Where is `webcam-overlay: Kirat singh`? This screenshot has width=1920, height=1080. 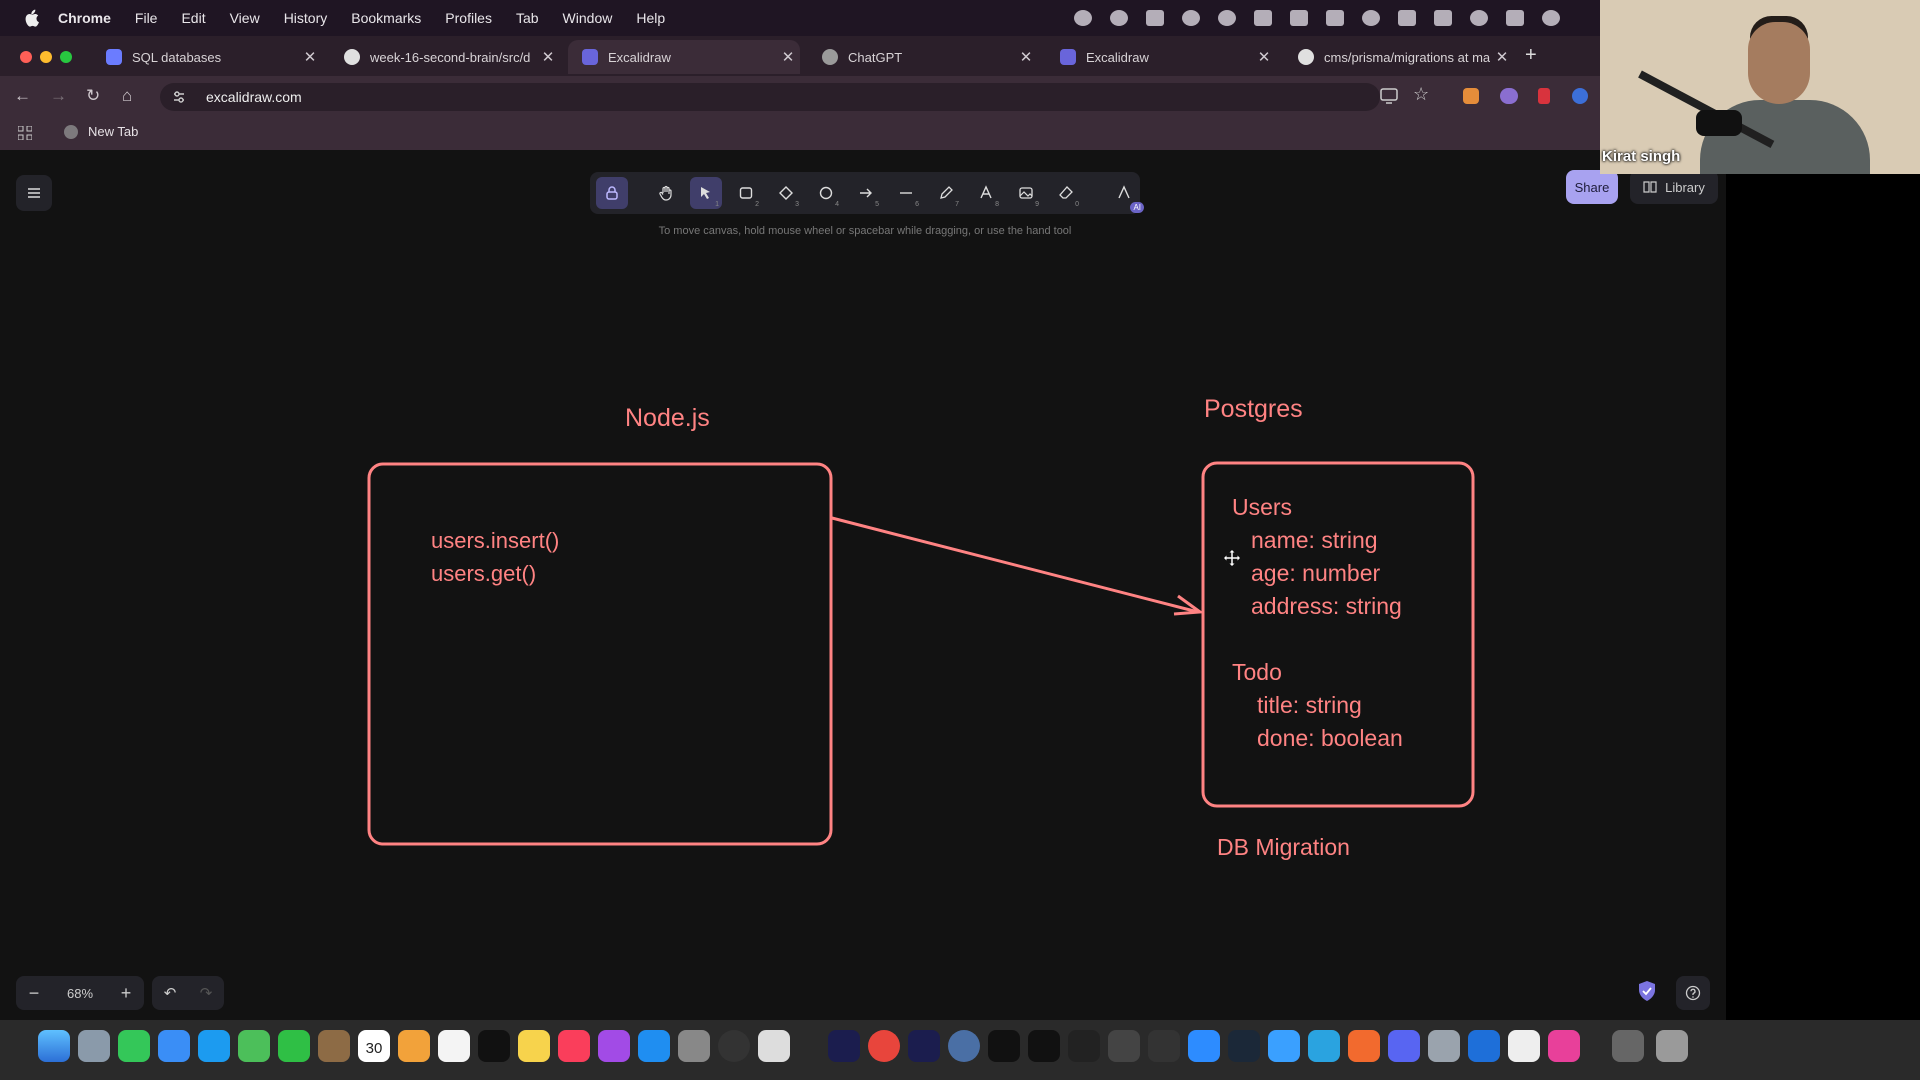
webcam-overlay: Kirat singh is located at coordinates (1760, 87).